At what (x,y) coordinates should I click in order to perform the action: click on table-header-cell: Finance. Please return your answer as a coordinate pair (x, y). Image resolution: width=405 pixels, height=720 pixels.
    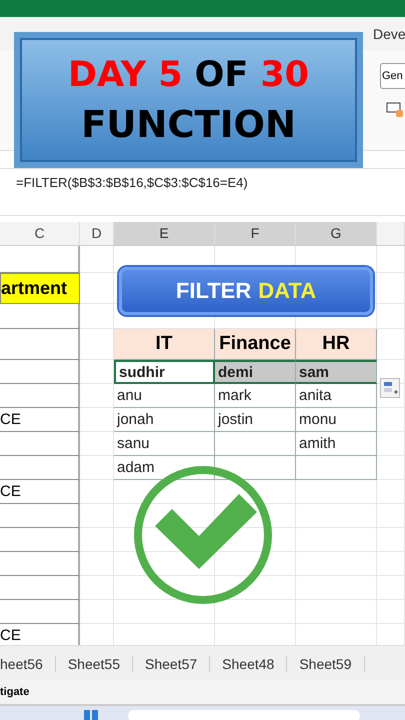
    Looking at the image, I should click on (255, 344).